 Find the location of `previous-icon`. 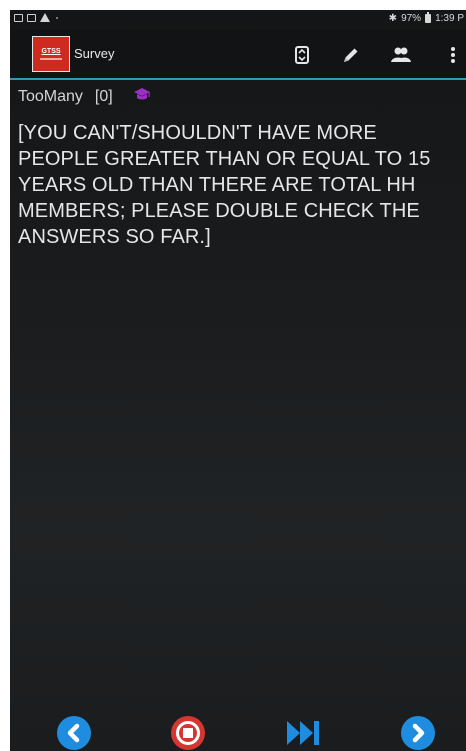

previous-icon is located at coordinates (74, 733).